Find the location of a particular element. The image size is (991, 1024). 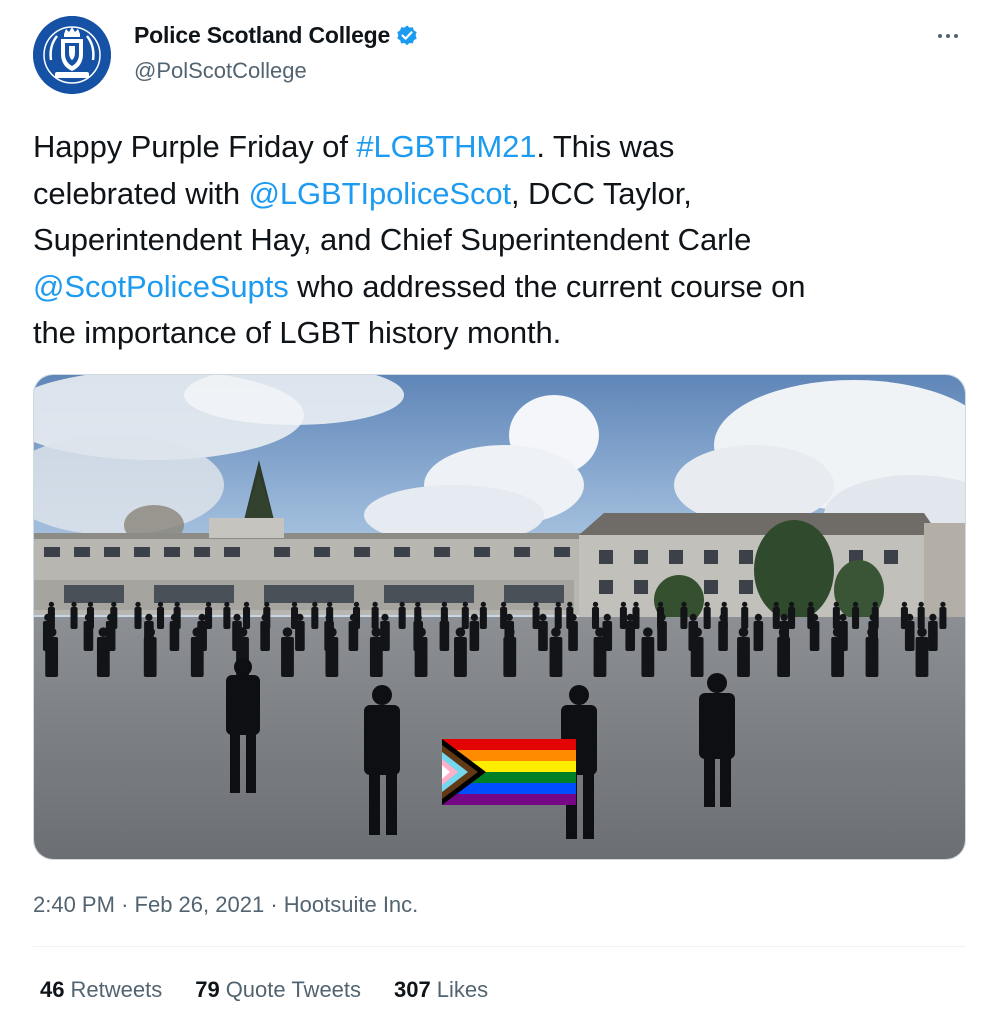

author-name-row: Police Scotland College is located at coordinates (276, 35).